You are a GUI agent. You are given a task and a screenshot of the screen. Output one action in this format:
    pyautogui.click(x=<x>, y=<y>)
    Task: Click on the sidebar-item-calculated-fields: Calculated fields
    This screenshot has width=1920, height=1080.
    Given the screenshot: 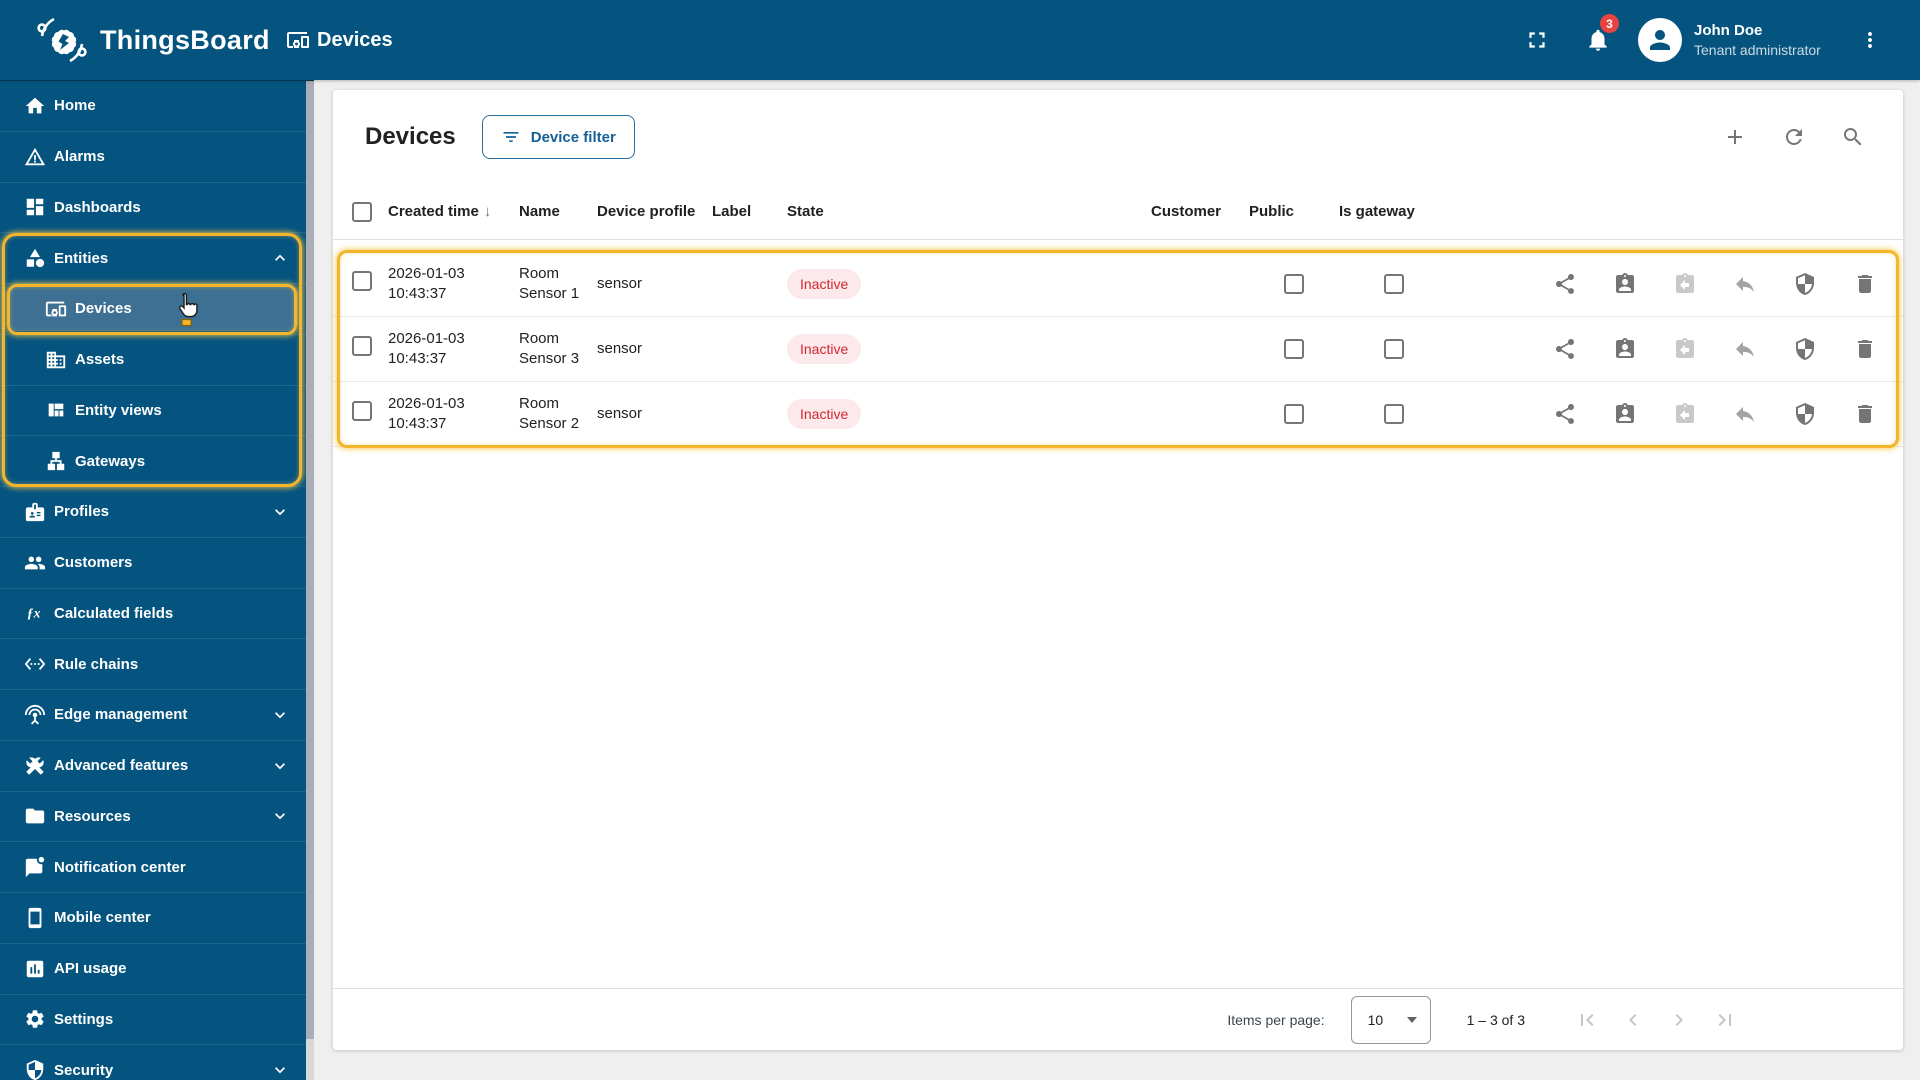 What is the action you would take?
    pyautogui.click(x=153, y=614)
    